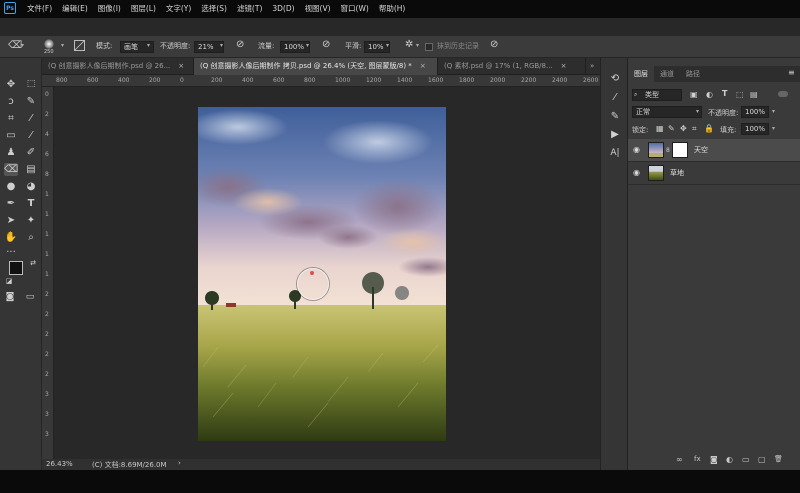 This screenshot has width=800, height=493. What do you see at coordinates (615, 117) in the screenshot?
I see `brush-panel-icon: ✎` at bounding box center [615, 117].